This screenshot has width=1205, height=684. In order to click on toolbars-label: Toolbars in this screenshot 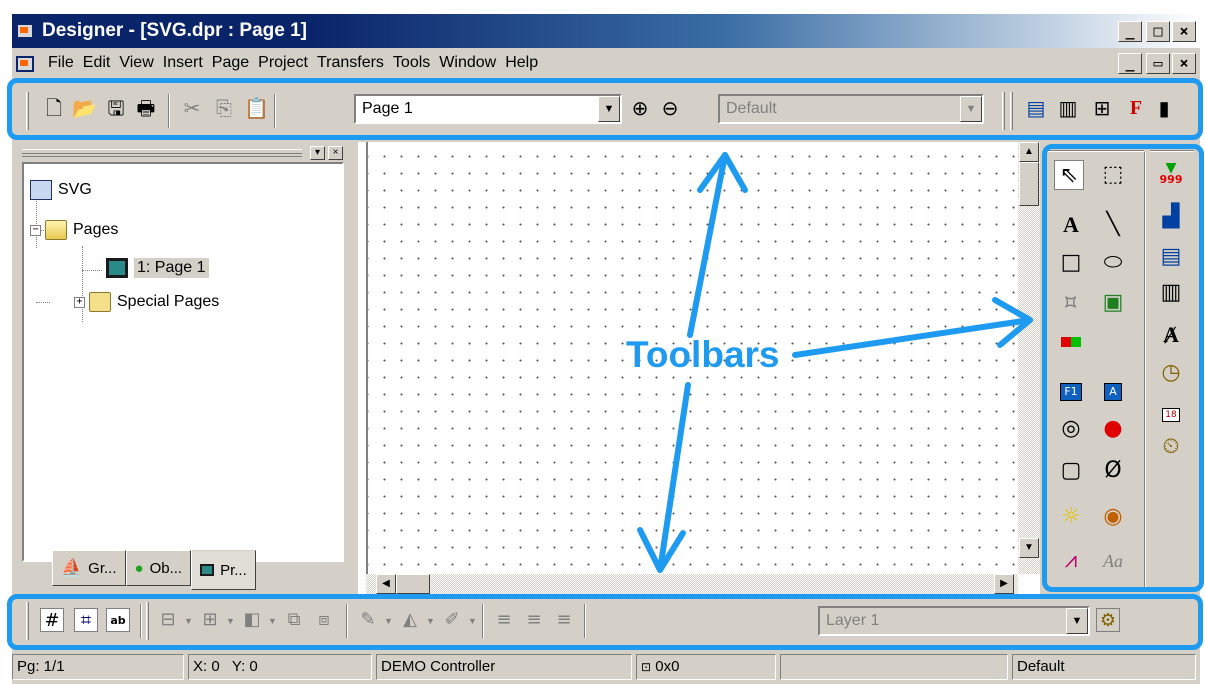, I will do `click(703, 354)`.